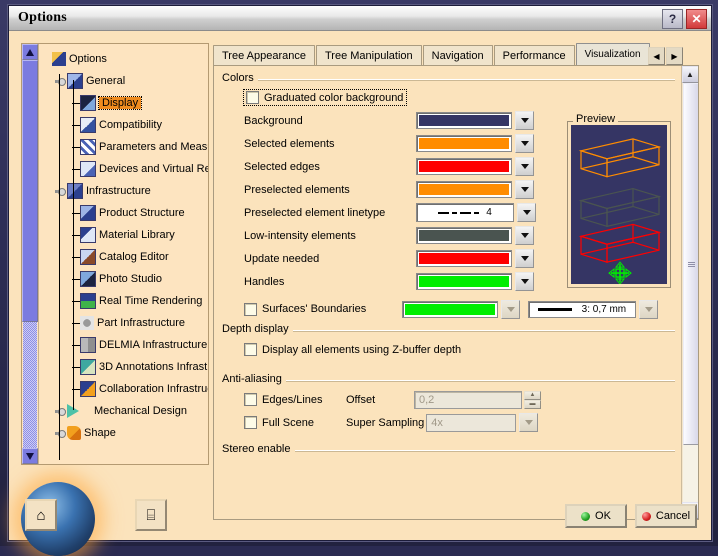  What do you see at coordinates (252, 97) in the screenshot?
I see `graduated-background-checkbox-box` at bounding box center [252, 97].